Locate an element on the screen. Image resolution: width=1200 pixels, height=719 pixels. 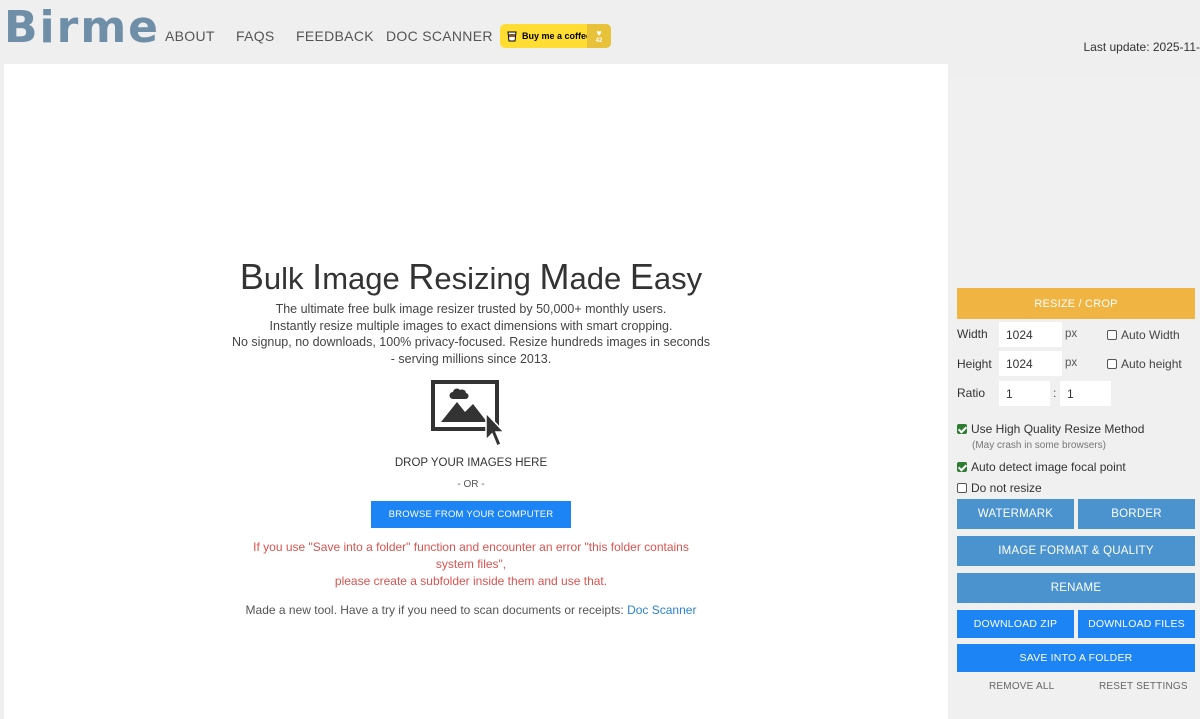
ratio-label: Ratio is located at coordinates (971, 393).